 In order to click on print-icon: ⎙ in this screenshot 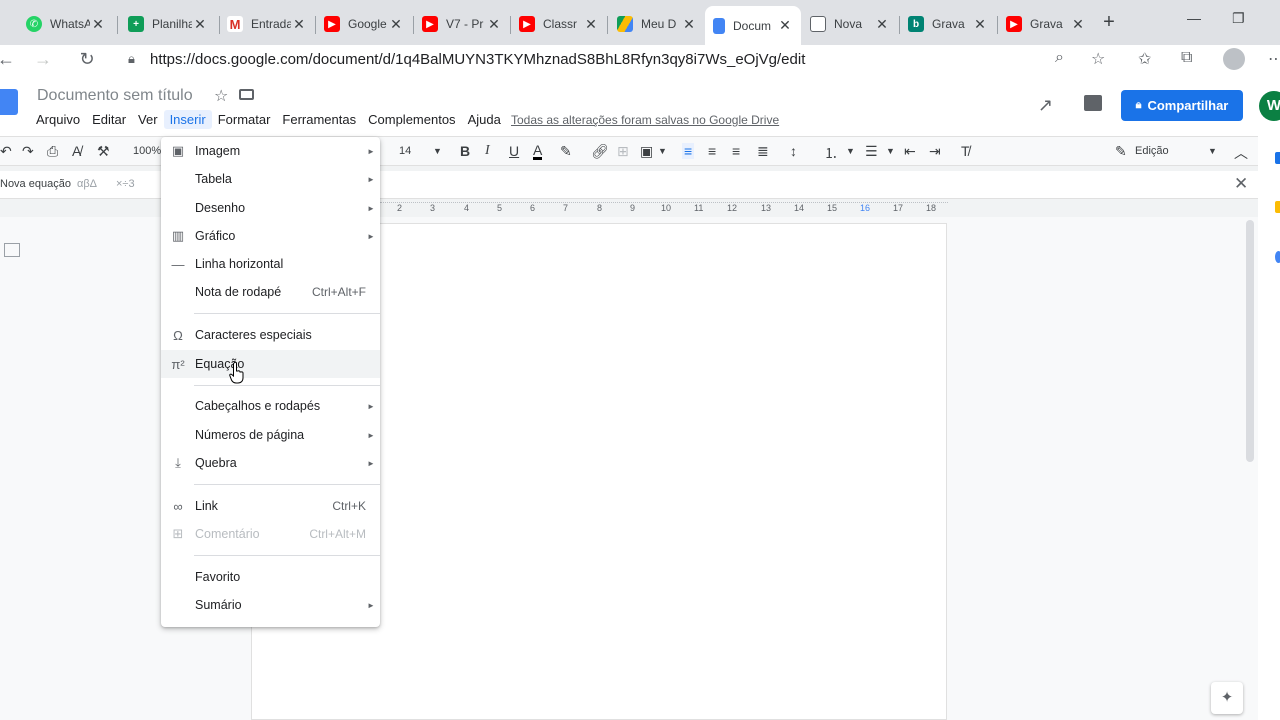, I will do `click(52, 151)`.